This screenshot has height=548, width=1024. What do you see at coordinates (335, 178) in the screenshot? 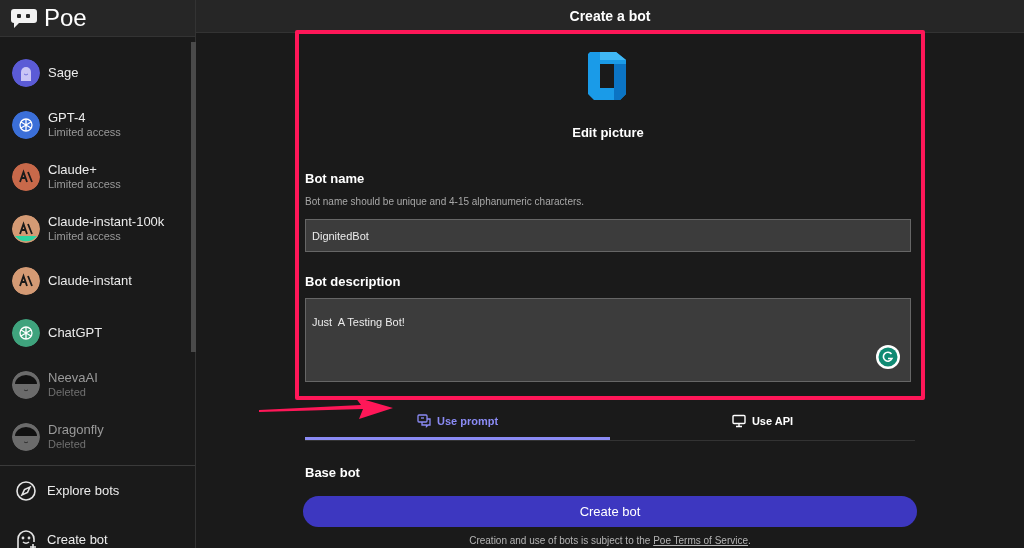
I see `bot-name-label: Bot name` at bounding box center [335, 178].